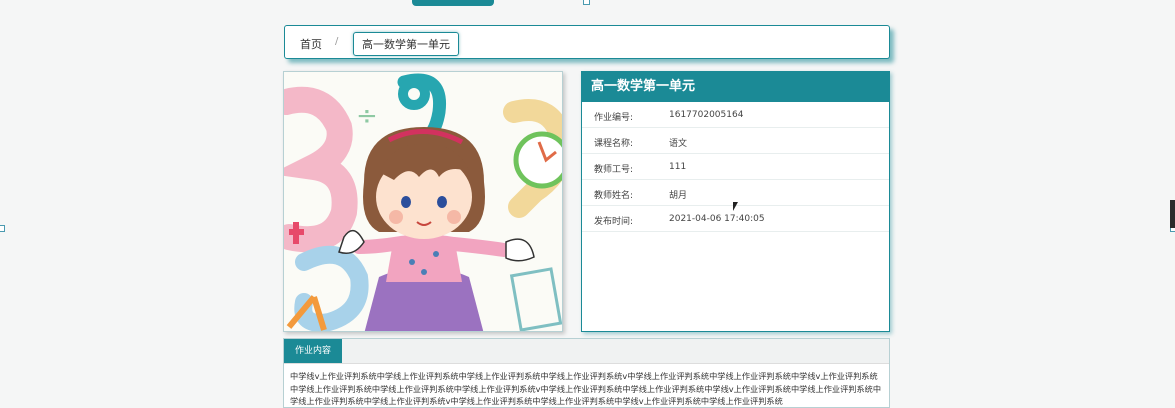 The height and width of the screenshot is (408, 1175). Describe the element at coordinates (614, 196) in the screenshot. I see `info-label: 教师姓名:` at that location.